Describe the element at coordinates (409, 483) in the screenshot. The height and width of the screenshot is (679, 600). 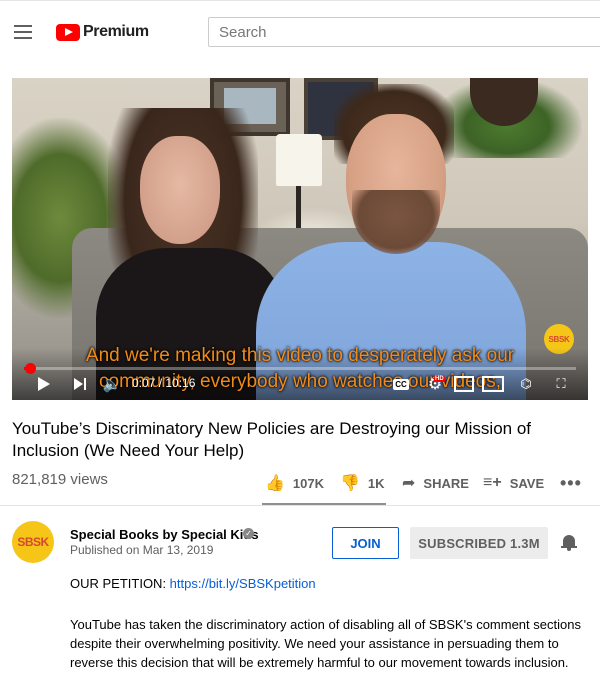
I see `share-icon: ➦` at that location.